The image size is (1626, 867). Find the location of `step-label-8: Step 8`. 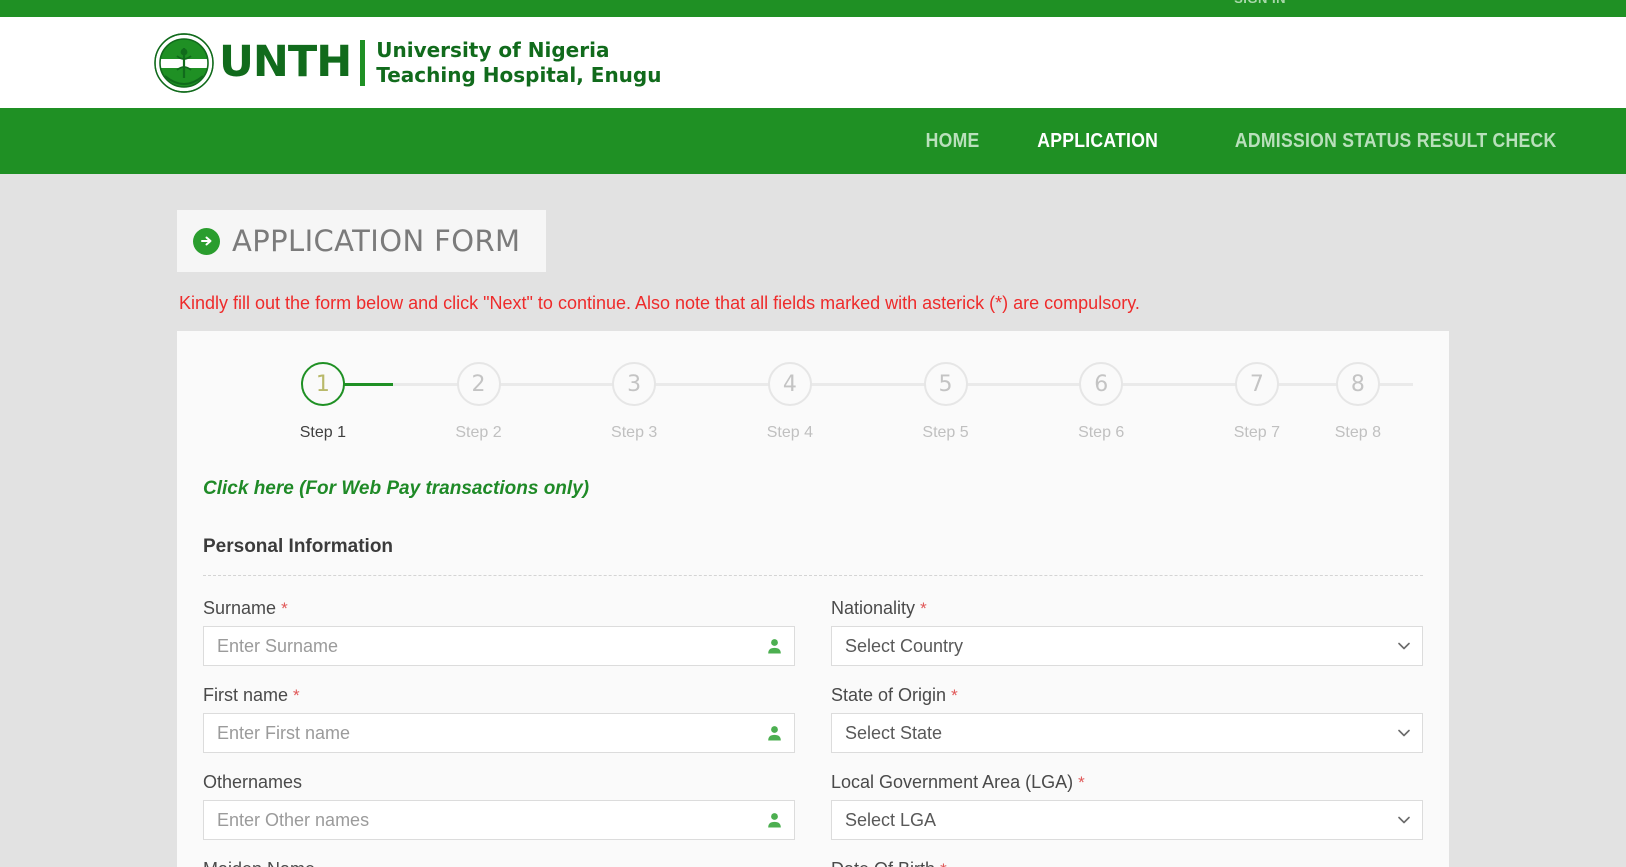

step-label-8: Step 8 is located at coordinates (1357, 432).